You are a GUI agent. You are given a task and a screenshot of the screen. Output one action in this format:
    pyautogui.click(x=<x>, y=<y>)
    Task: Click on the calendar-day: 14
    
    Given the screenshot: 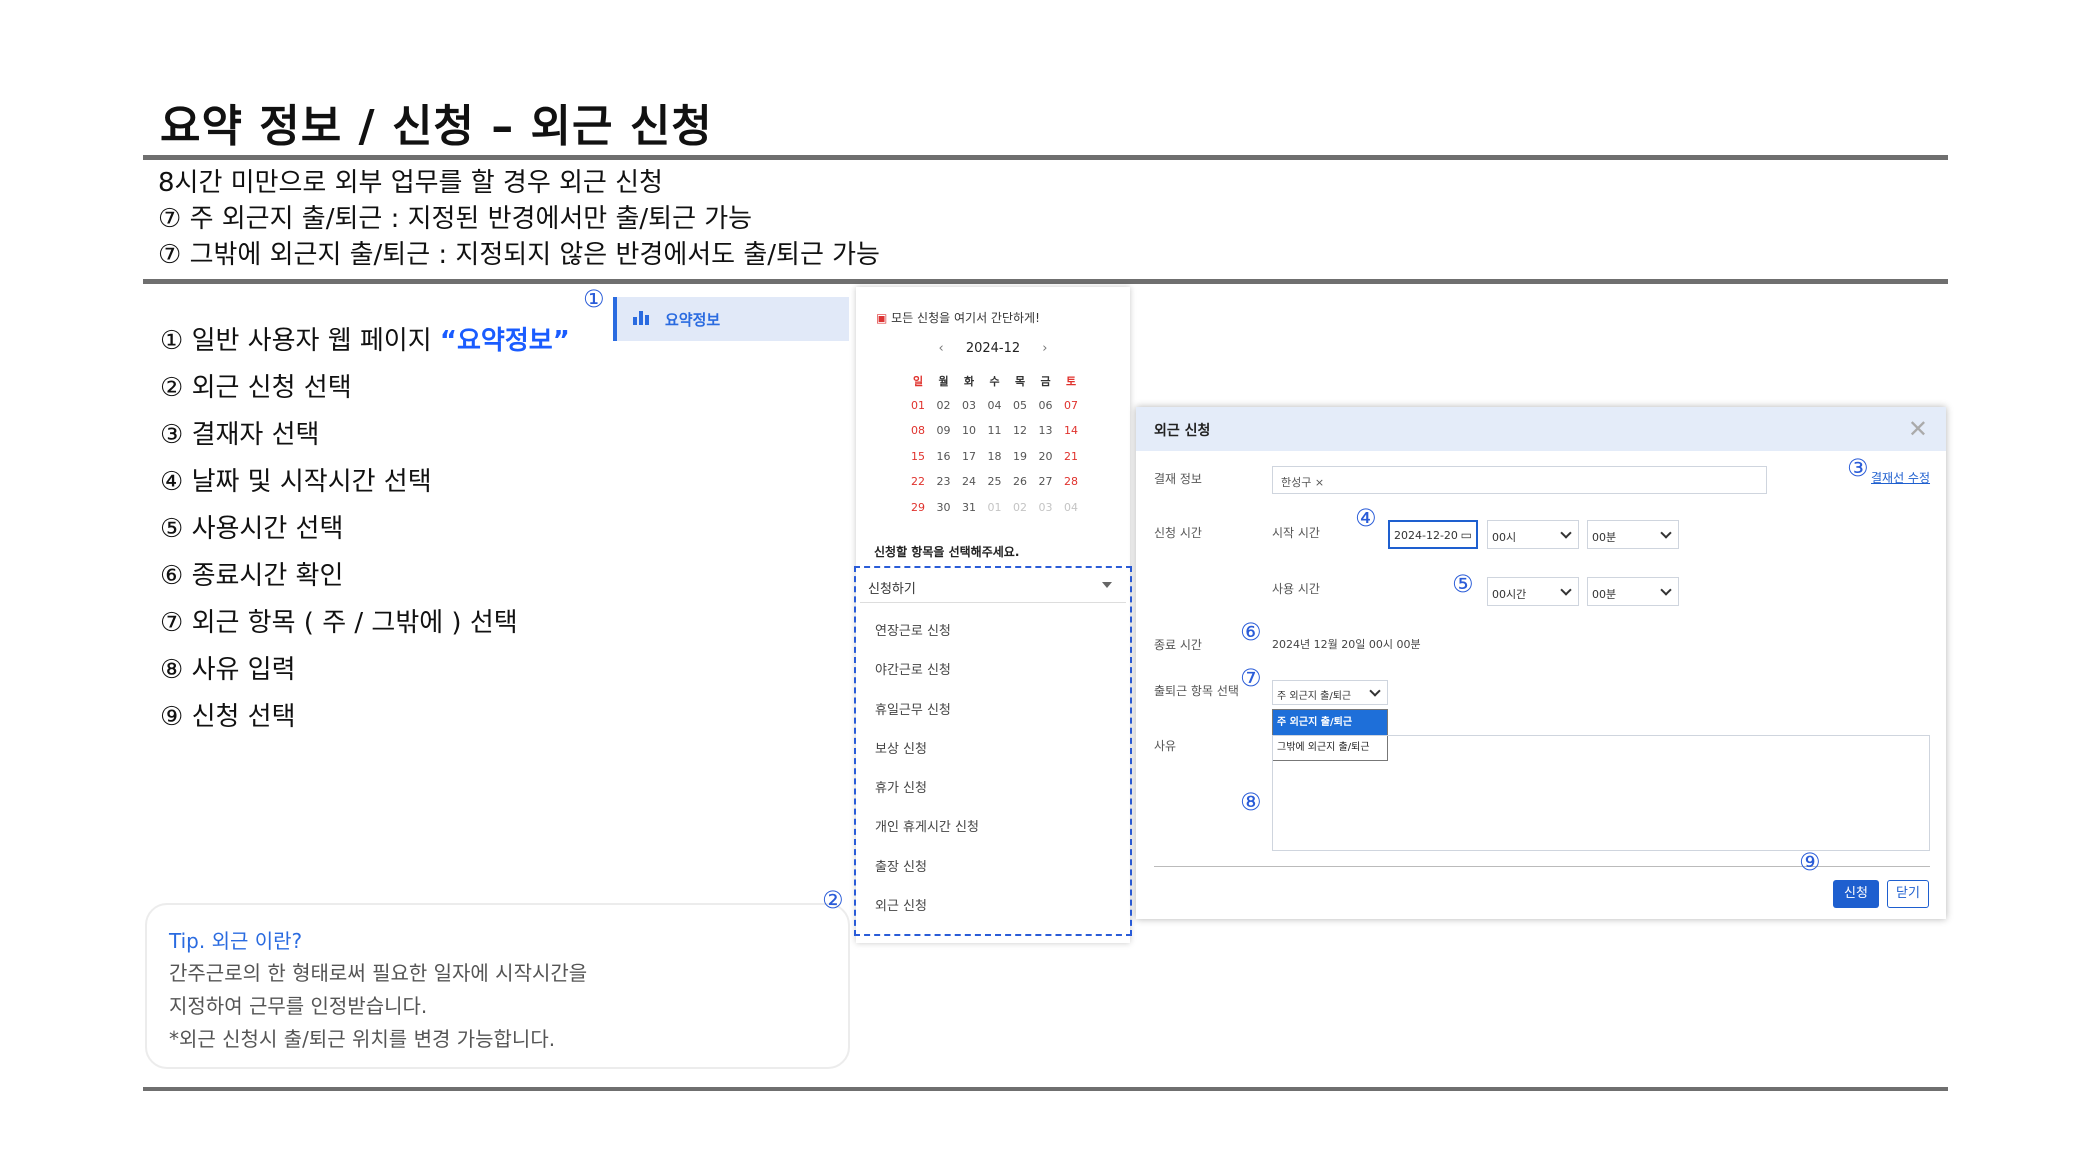 What is the action you would take?
    pyautogui.click(x=1071, y=430)
    